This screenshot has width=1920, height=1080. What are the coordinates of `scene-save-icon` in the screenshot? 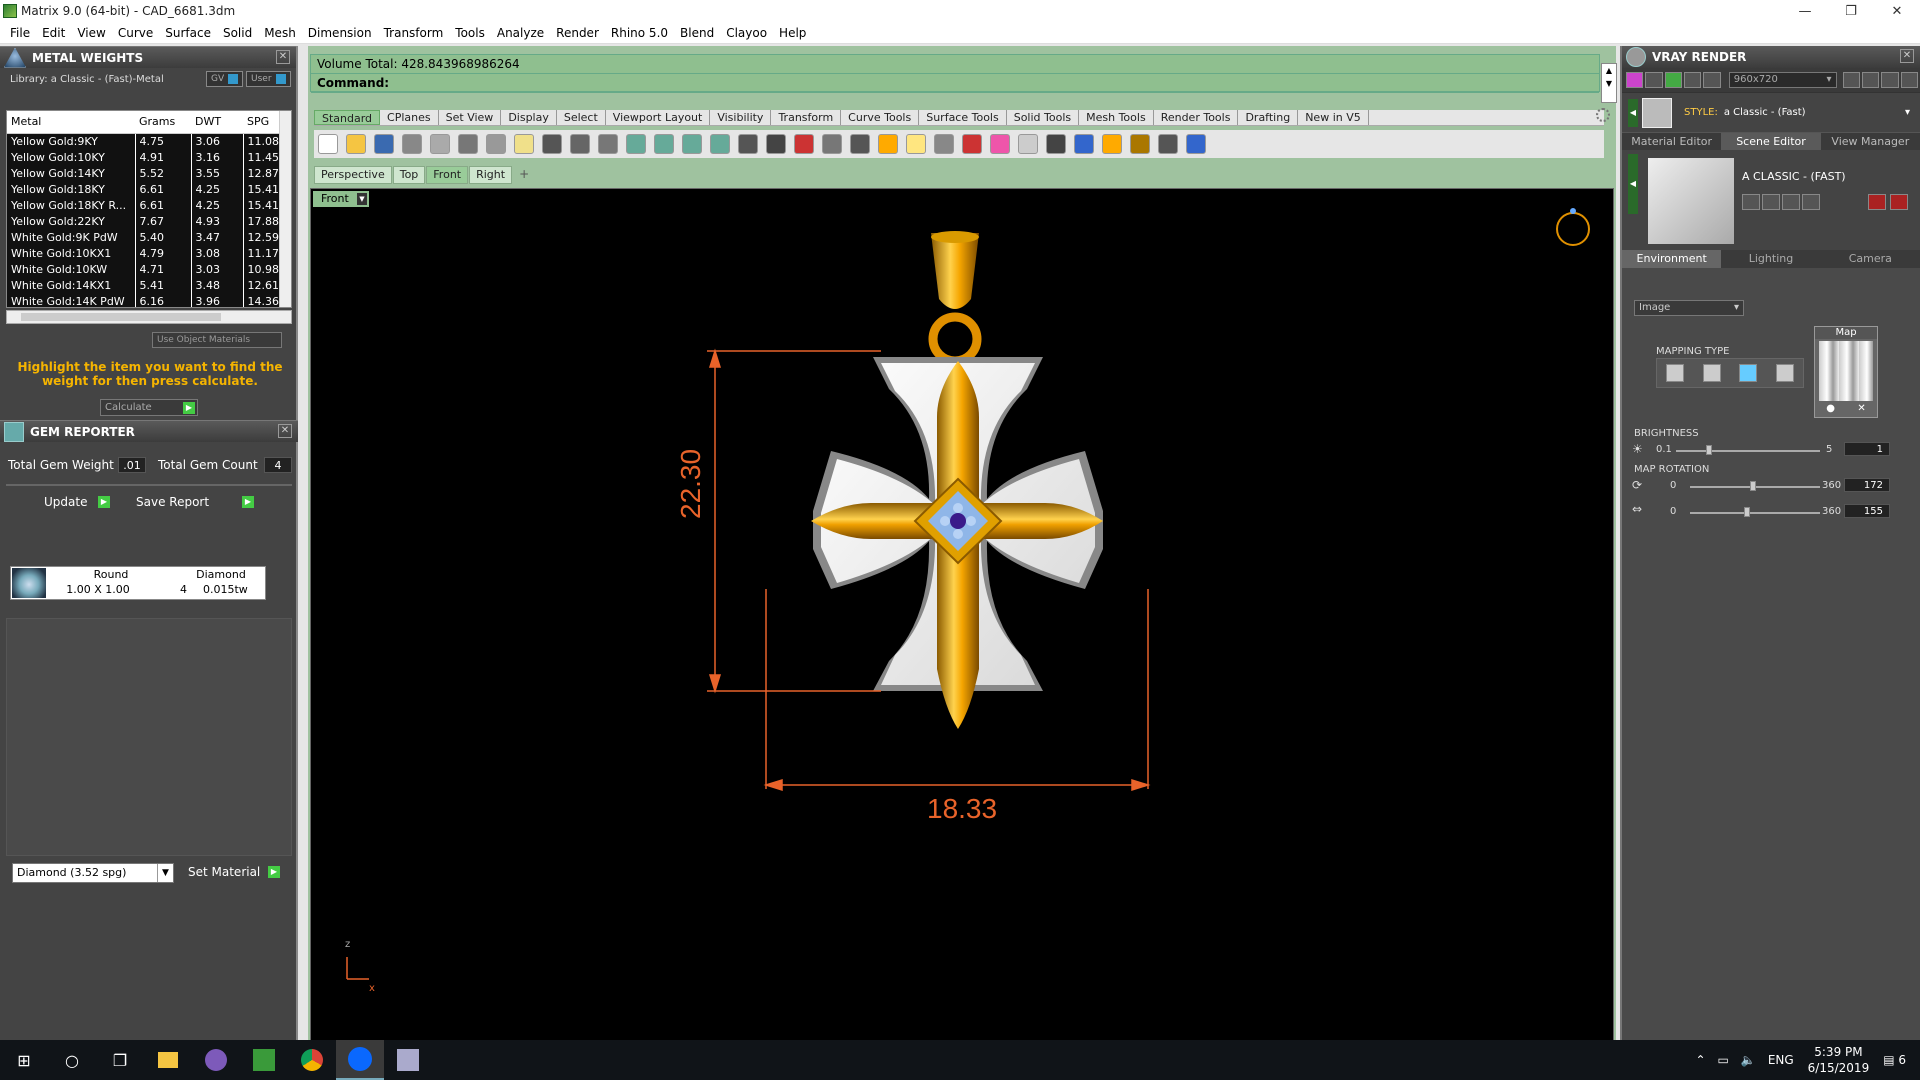 It's located at (1751, 202).